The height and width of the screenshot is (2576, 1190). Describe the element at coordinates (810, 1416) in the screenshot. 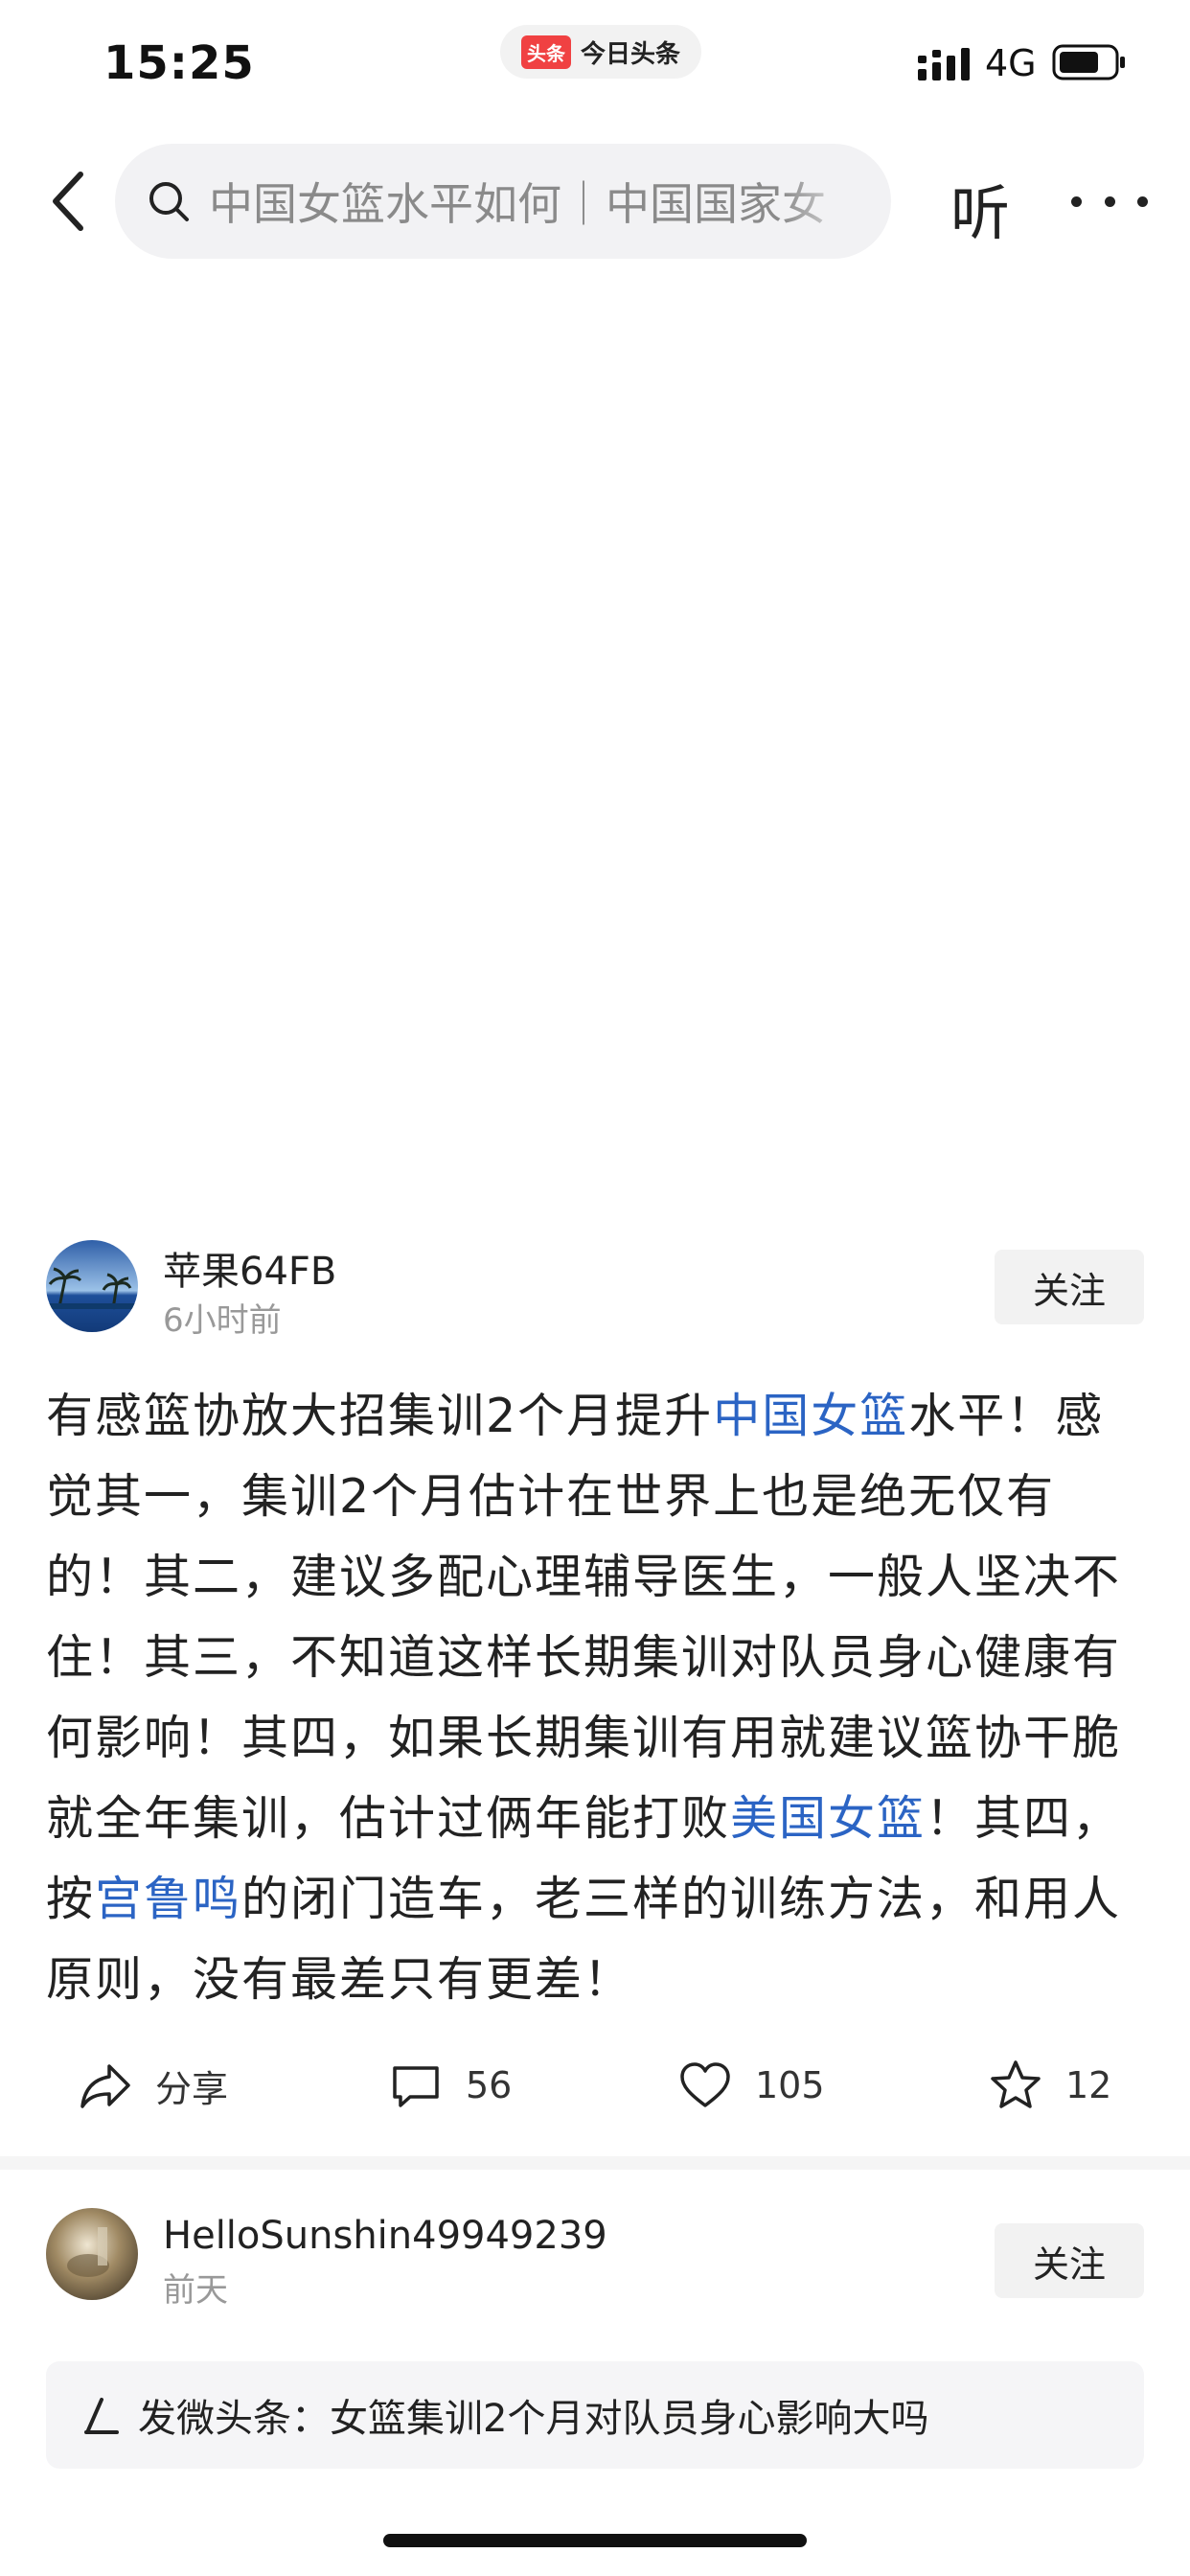

I see `topic-link: 中国女篮` at that location.